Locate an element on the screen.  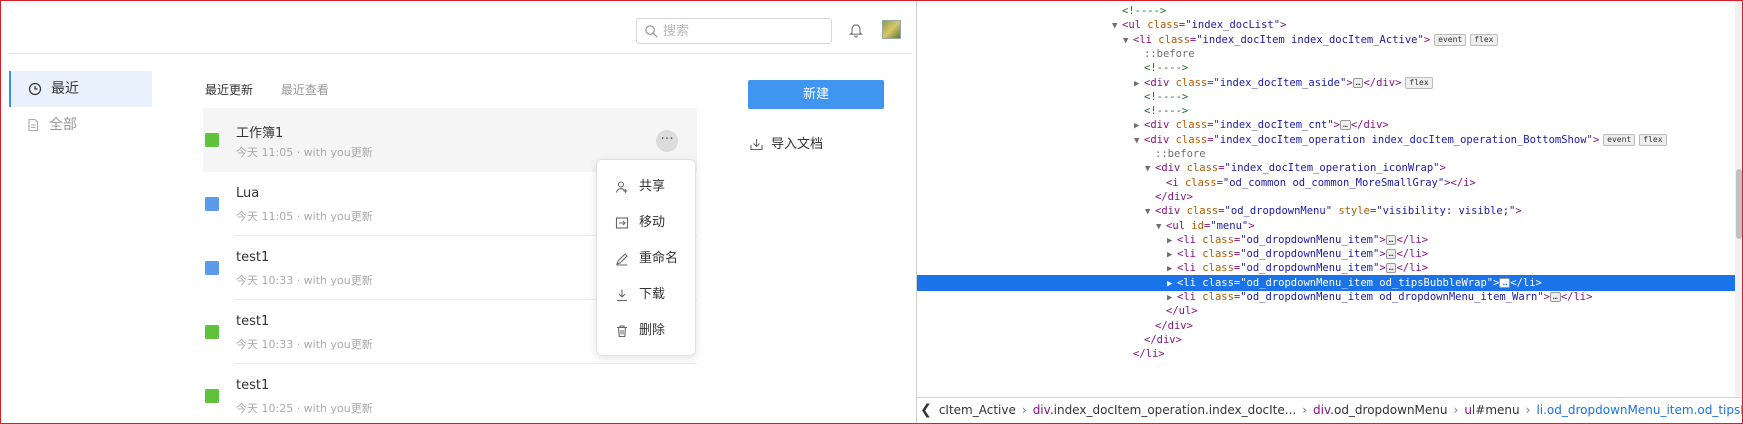
sidebar: 最近 全部 is located at coordinates (80, 107).